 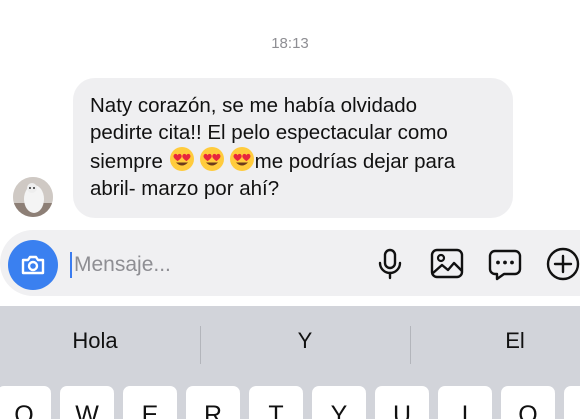 I want to click on key-p: P, so click(x=572, y=402).